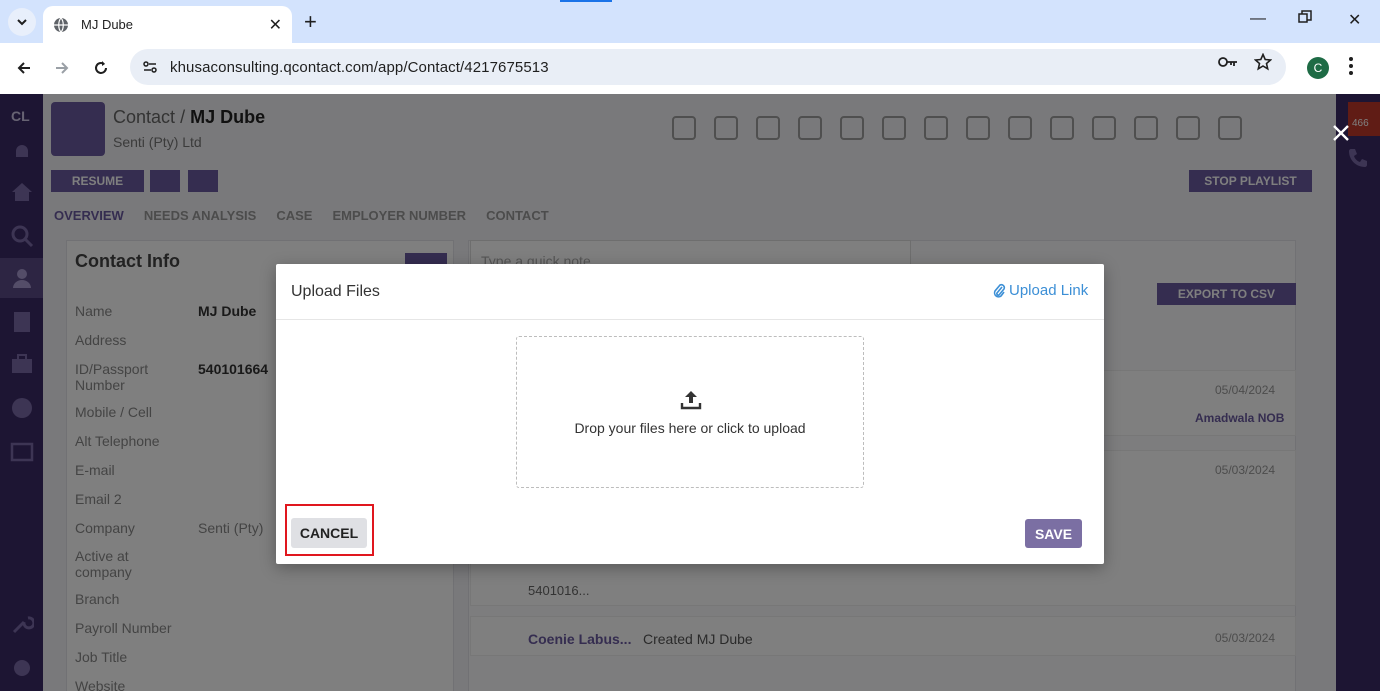 The image size is (1380, 691). What do you see at coordinates (586, 1) in the screenshot?
I see `loading-indicator` at bounding box center [586, 1].